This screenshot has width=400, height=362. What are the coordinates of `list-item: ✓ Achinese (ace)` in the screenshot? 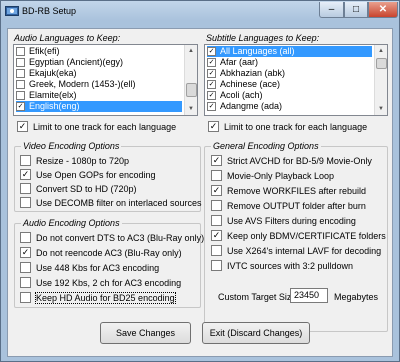 It's located at (289, 84).